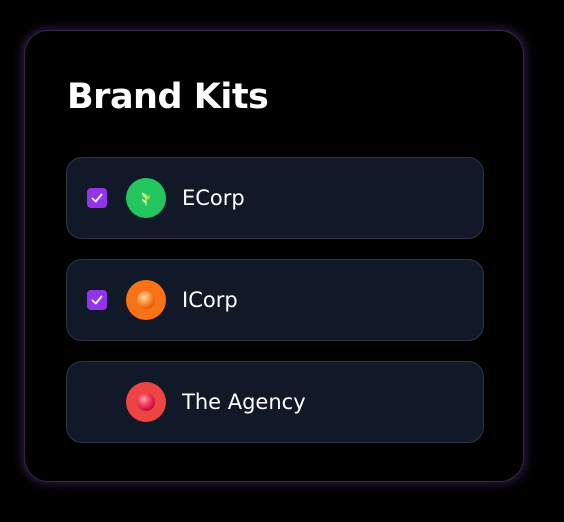 This screenshot has width=564, height=522. Describe the element at coordinates (210, 300) in the screenshot. I see `brand-kit-name: ICorp` at that location.